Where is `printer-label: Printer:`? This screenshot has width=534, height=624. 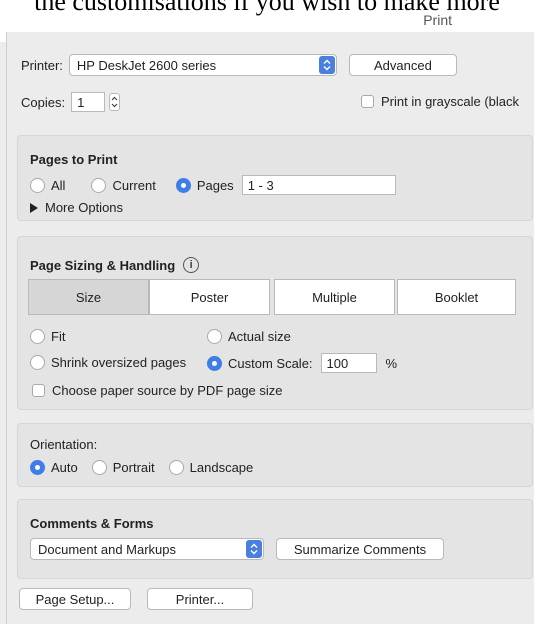
printer-label: Printer: is located at coordinates (42, 65).